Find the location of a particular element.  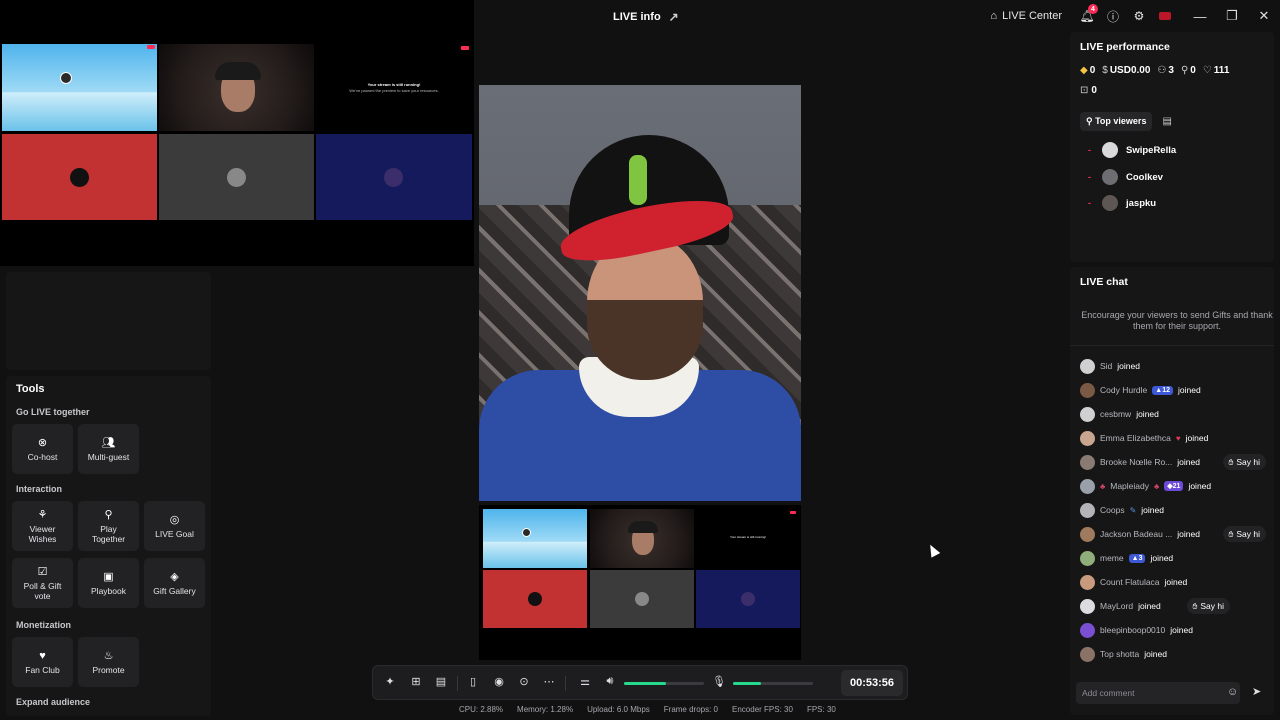

settings-button: ⚙ is located at coordinates (1139, 16).